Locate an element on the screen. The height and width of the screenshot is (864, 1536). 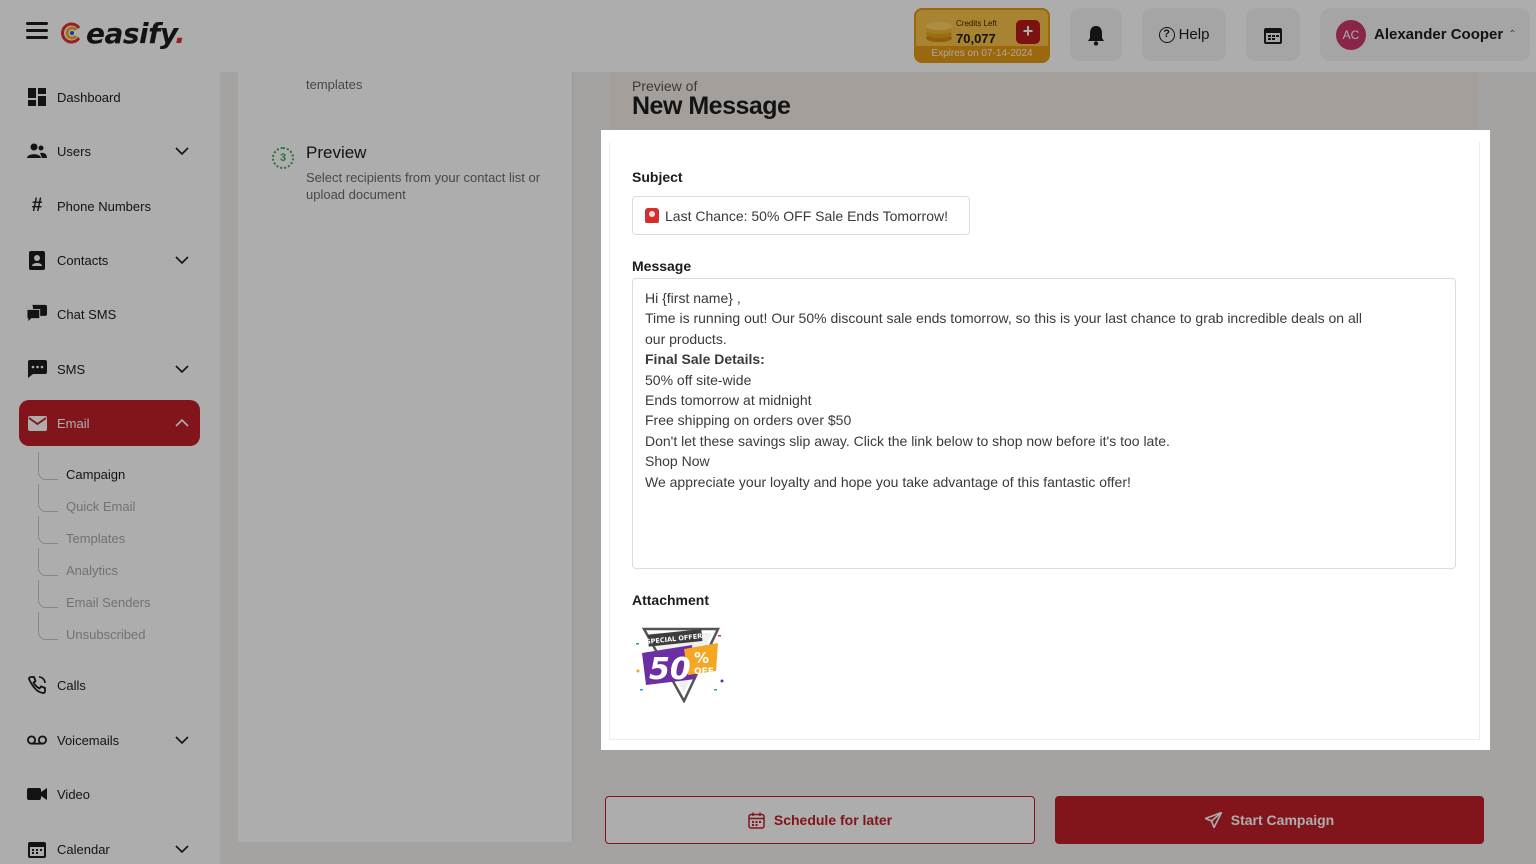
user-menu: AC Alexander Cooper ⌃ is located at coordinates (1425, 34).